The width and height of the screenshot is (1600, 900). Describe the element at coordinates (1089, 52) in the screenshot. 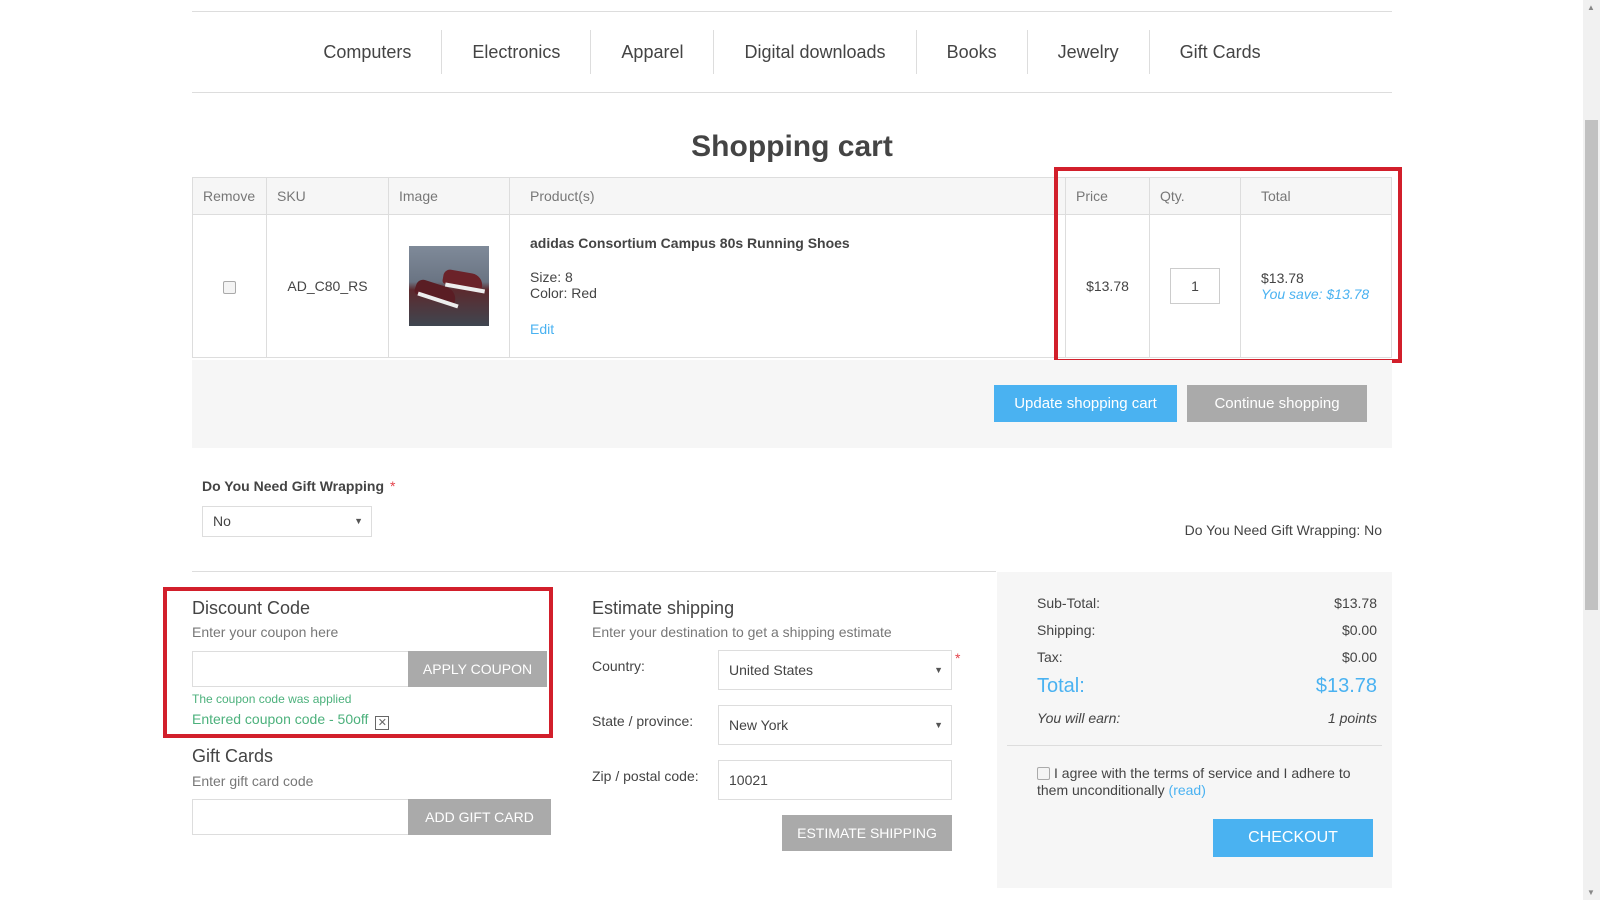

I see `nav-item-jewelry: Jewelry` at that location.